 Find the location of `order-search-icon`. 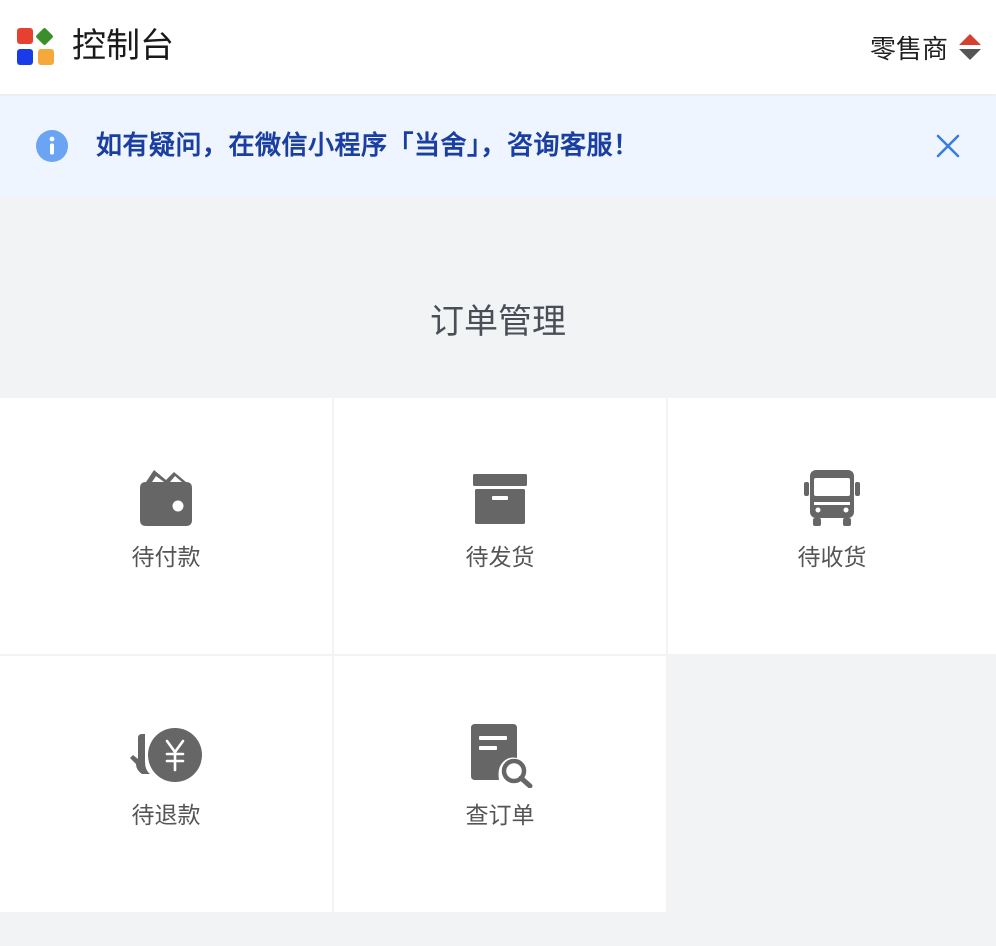

order-search-icon is located at coordinates (502, 756).